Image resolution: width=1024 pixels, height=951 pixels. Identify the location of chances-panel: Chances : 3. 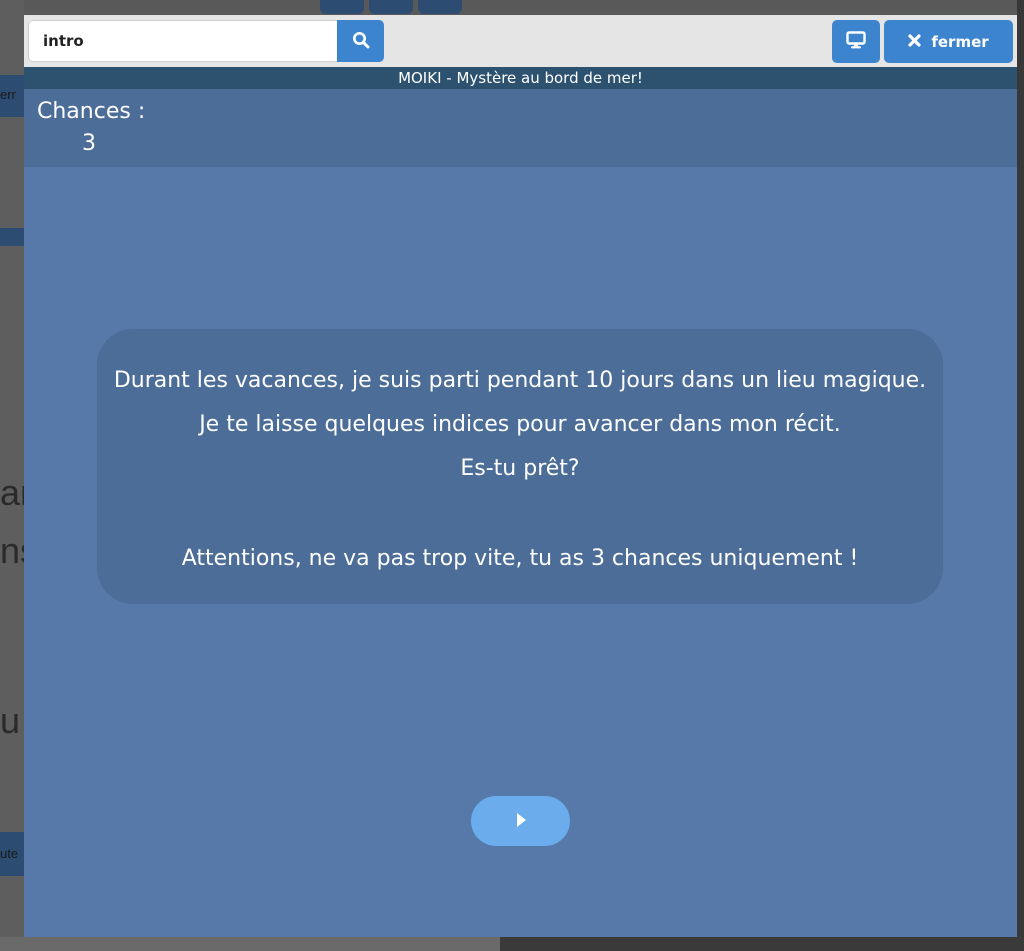
(520, 128).